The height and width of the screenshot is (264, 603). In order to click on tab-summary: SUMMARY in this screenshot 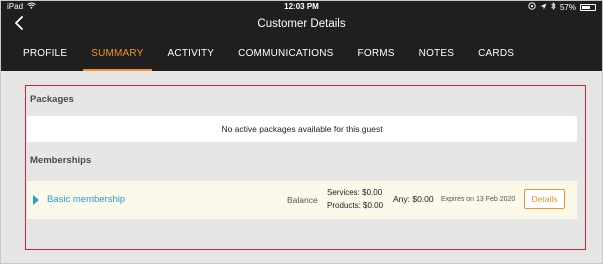, I will do `click(117, 58)`.